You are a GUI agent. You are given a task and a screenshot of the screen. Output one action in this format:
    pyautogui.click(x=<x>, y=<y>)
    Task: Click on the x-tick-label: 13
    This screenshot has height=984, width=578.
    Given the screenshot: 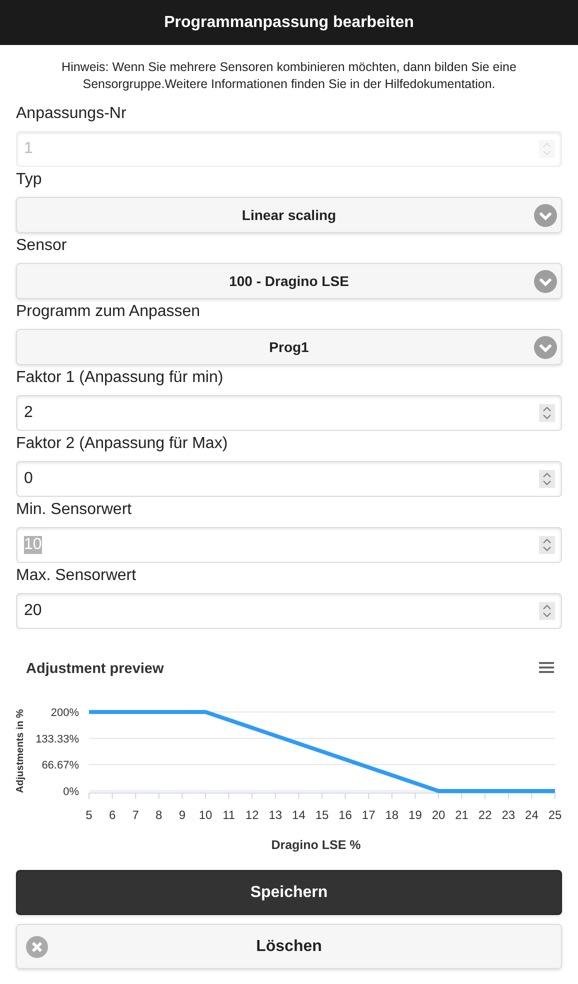 What is the action you would take?
    pyautogui.click(x=275, y=815)
    